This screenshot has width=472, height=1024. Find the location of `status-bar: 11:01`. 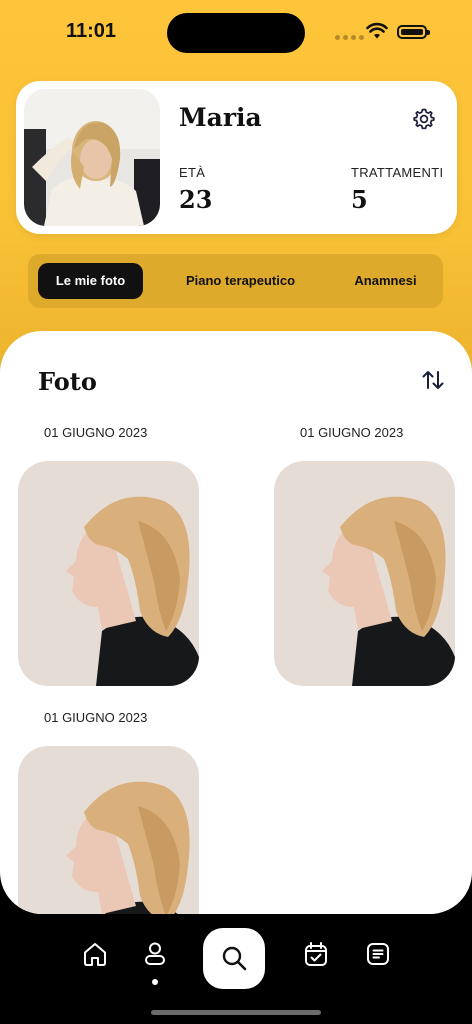

status-bar: 11:01 is located at coordinates (236, 32).